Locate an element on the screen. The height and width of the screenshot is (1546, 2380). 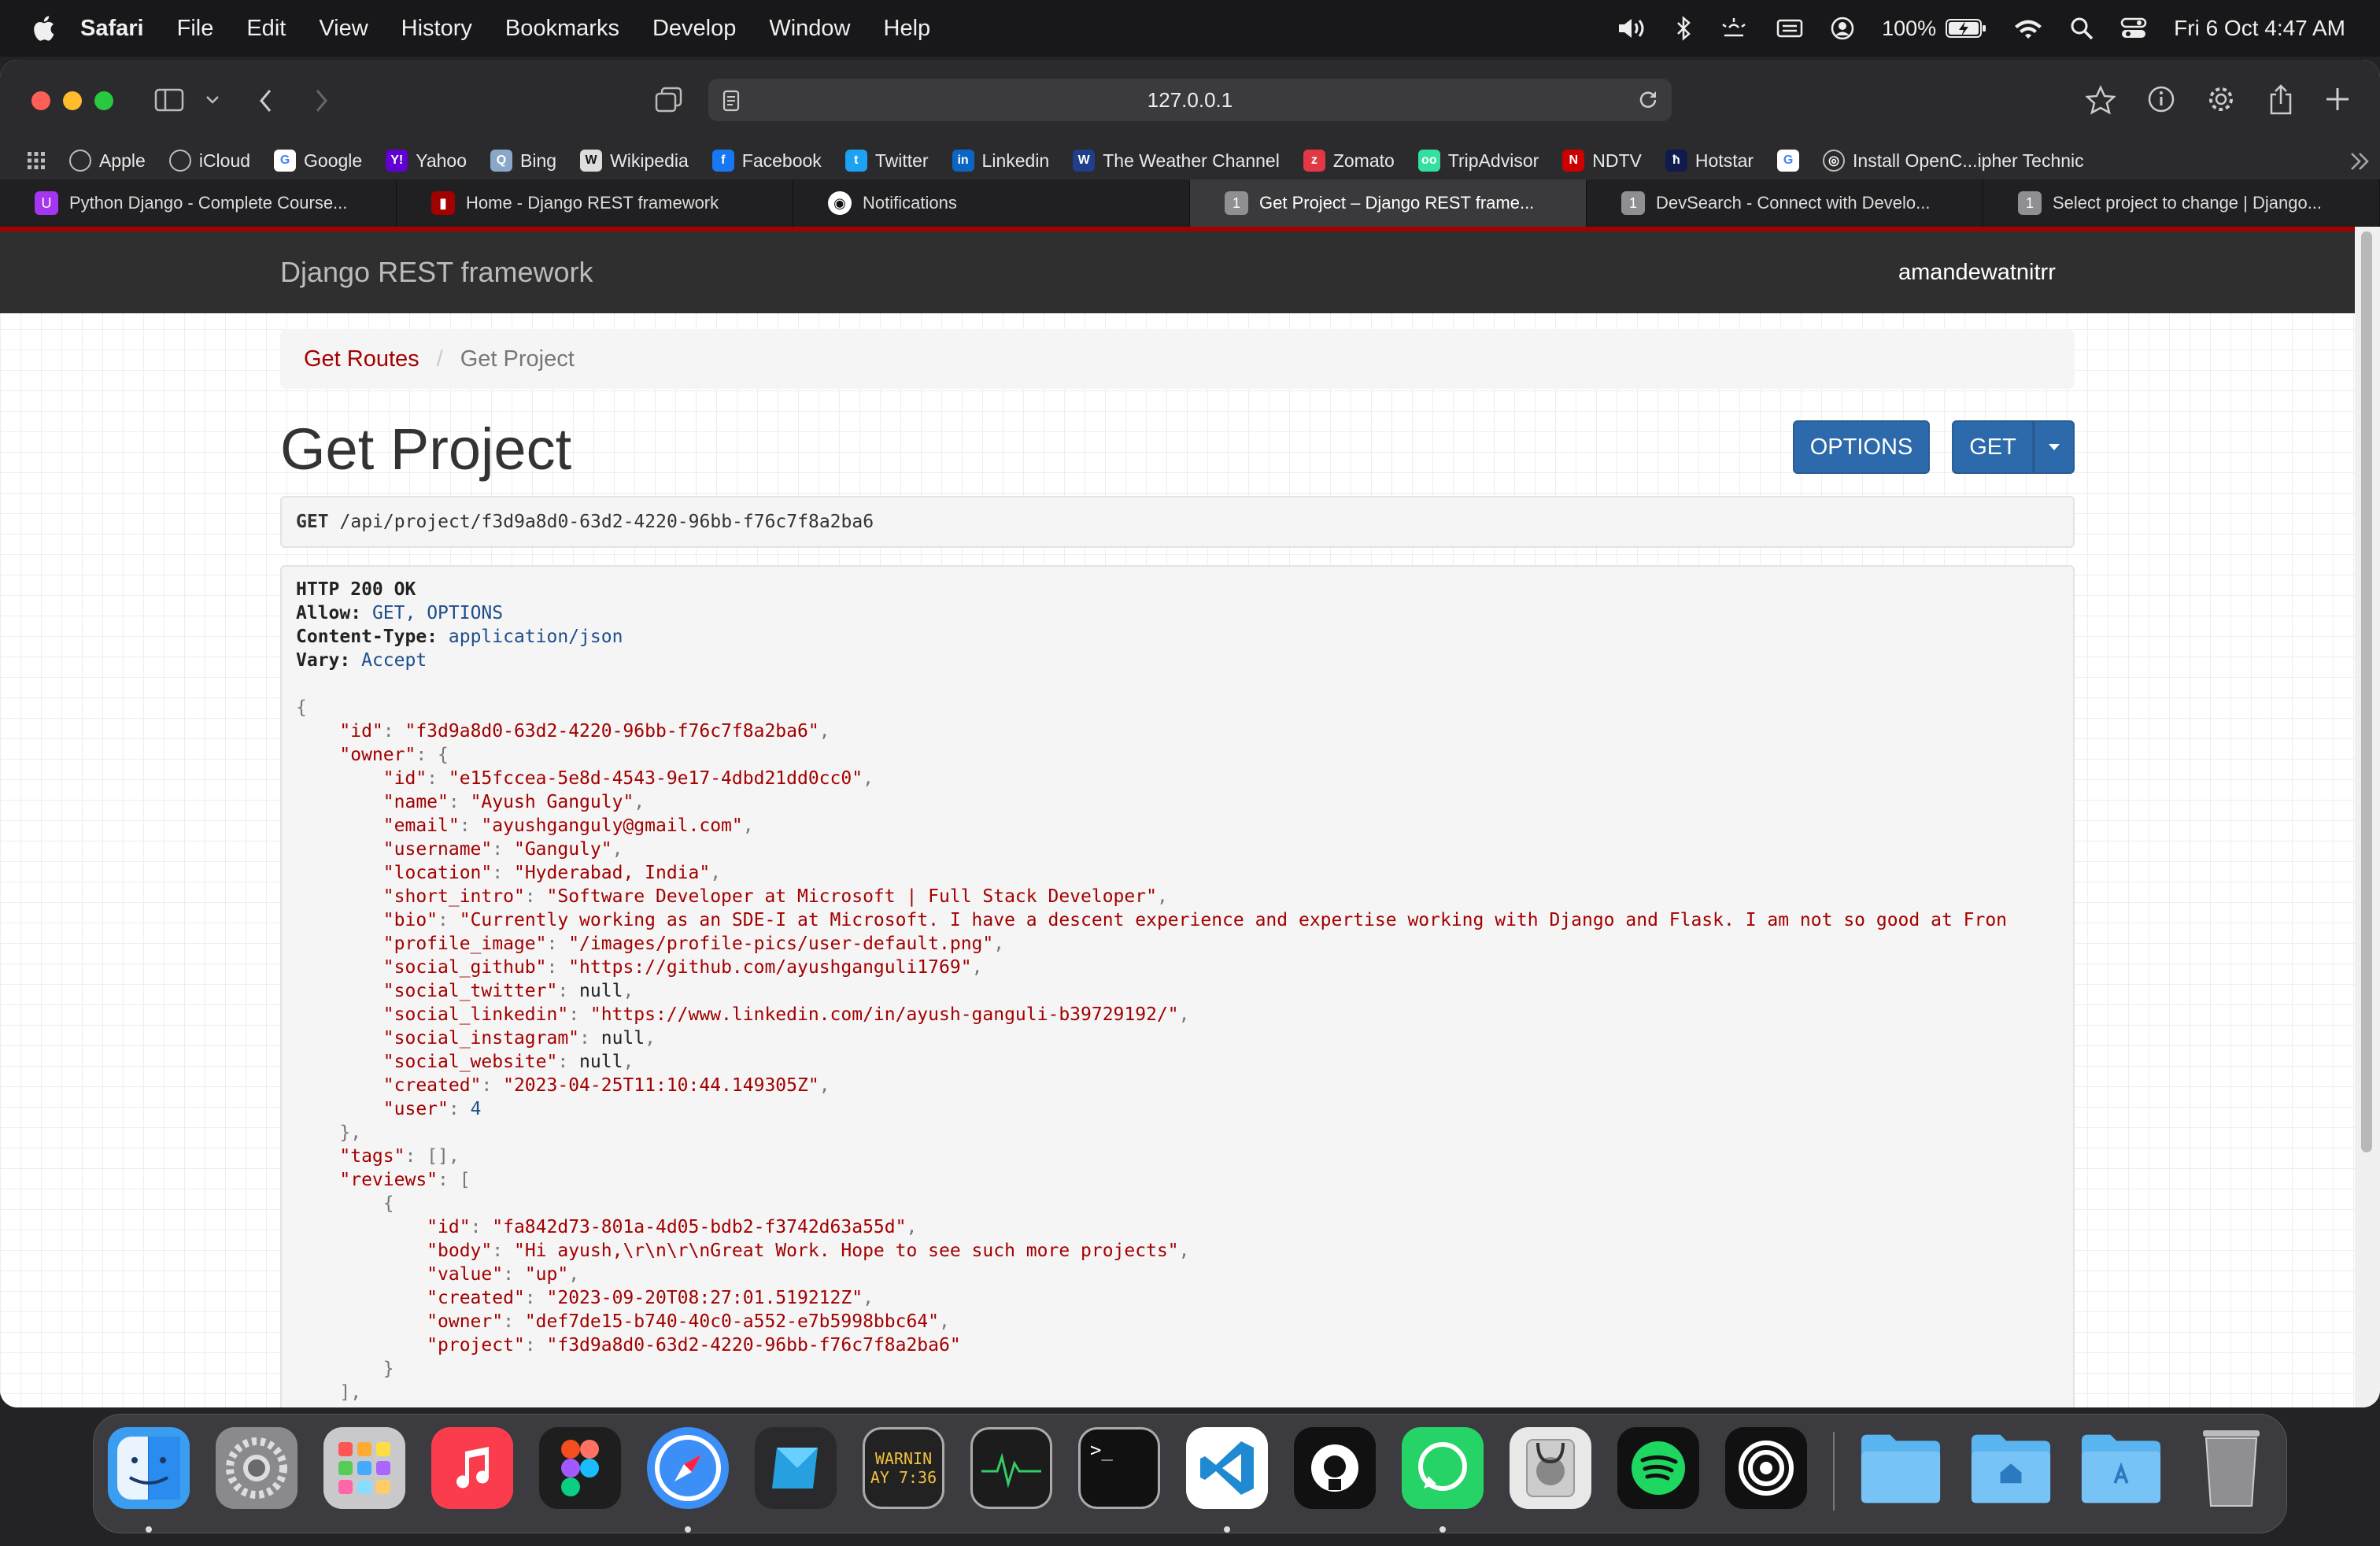
get-button: GET is located at coordinates (1993, 447).